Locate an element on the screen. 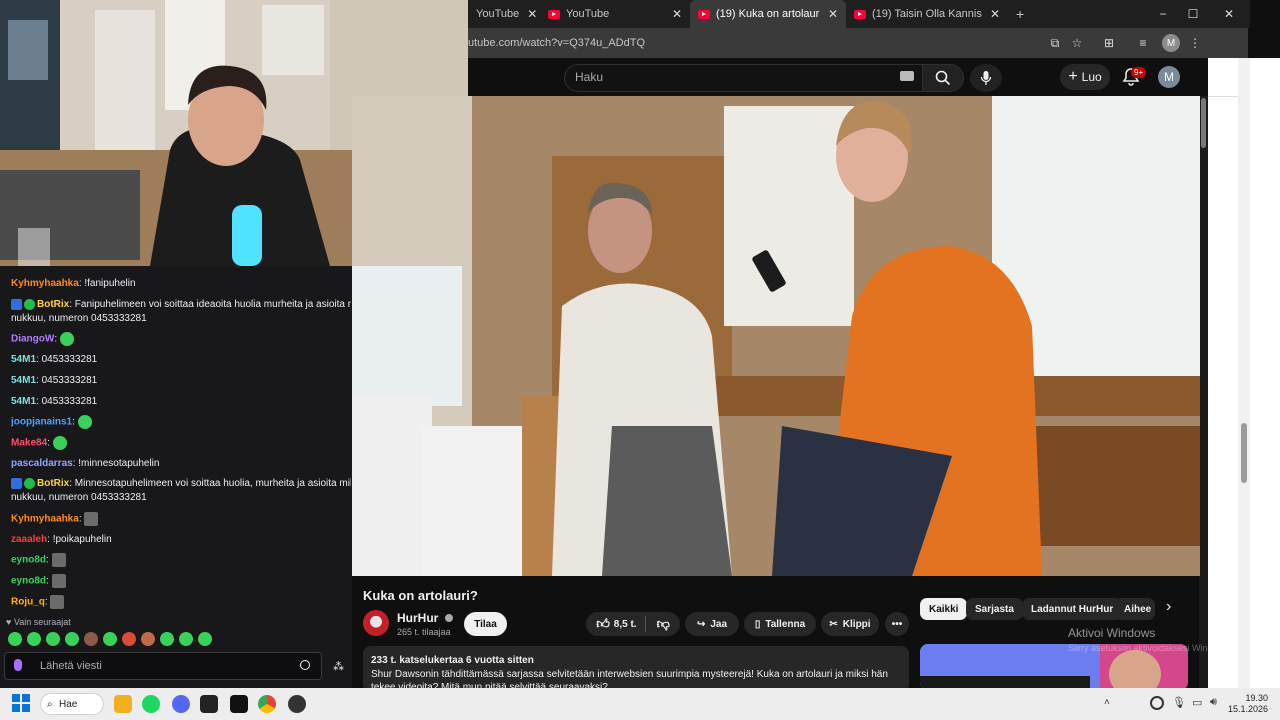  search-input is located at coordinates (745, 78).